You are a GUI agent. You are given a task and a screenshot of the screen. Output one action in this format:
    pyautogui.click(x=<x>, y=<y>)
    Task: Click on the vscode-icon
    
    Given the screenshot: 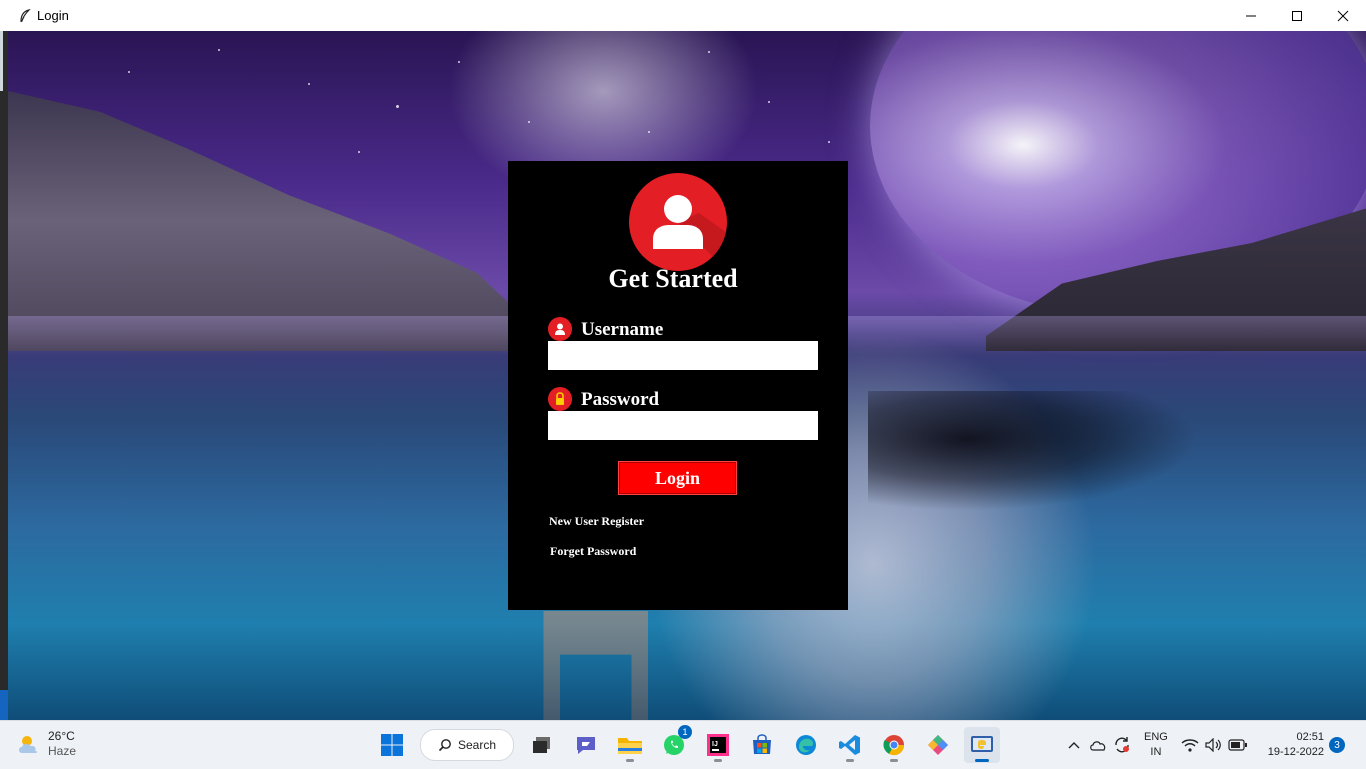 What is the action you would take?
    pyautogui.click(x=849, y=745)
    